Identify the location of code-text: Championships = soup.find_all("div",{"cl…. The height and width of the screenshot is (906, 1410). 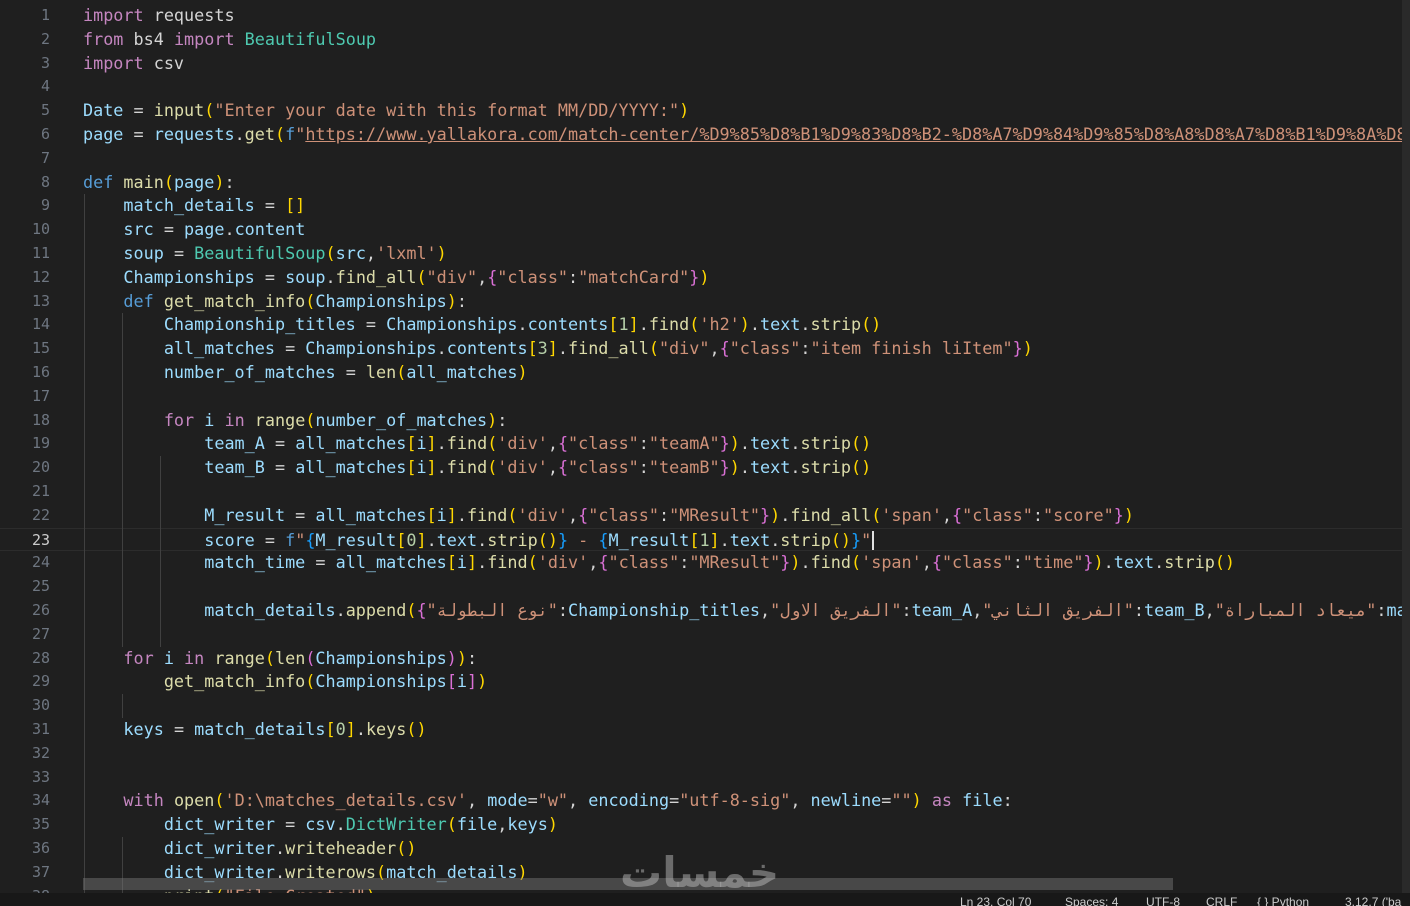
(396, 278).